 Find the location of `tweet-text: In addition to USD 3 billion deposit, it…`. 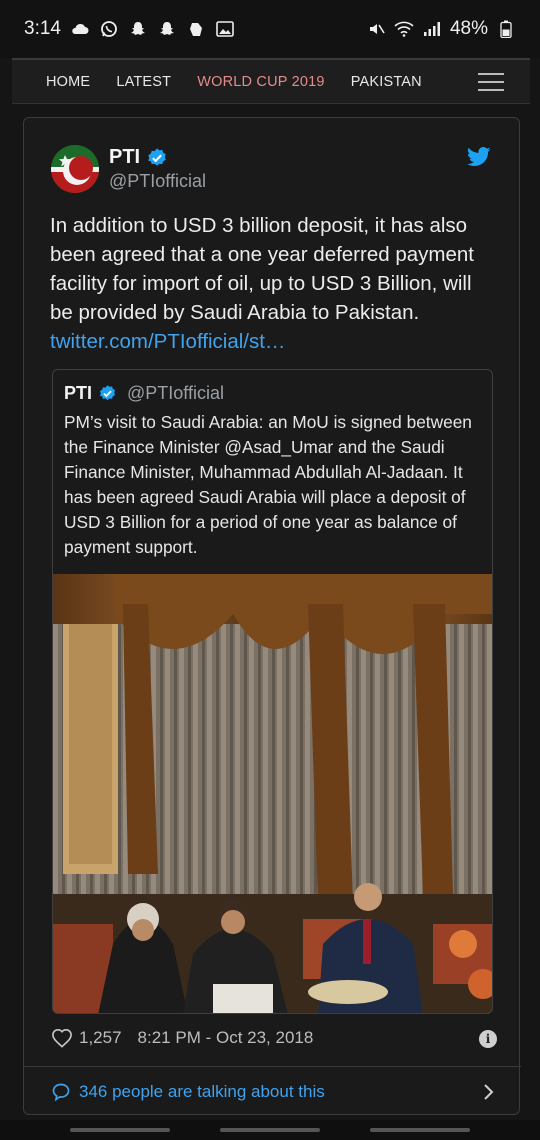

tweet-text: In addition to USD 3 billion deposit, it… is located at coordinates (262, 269).